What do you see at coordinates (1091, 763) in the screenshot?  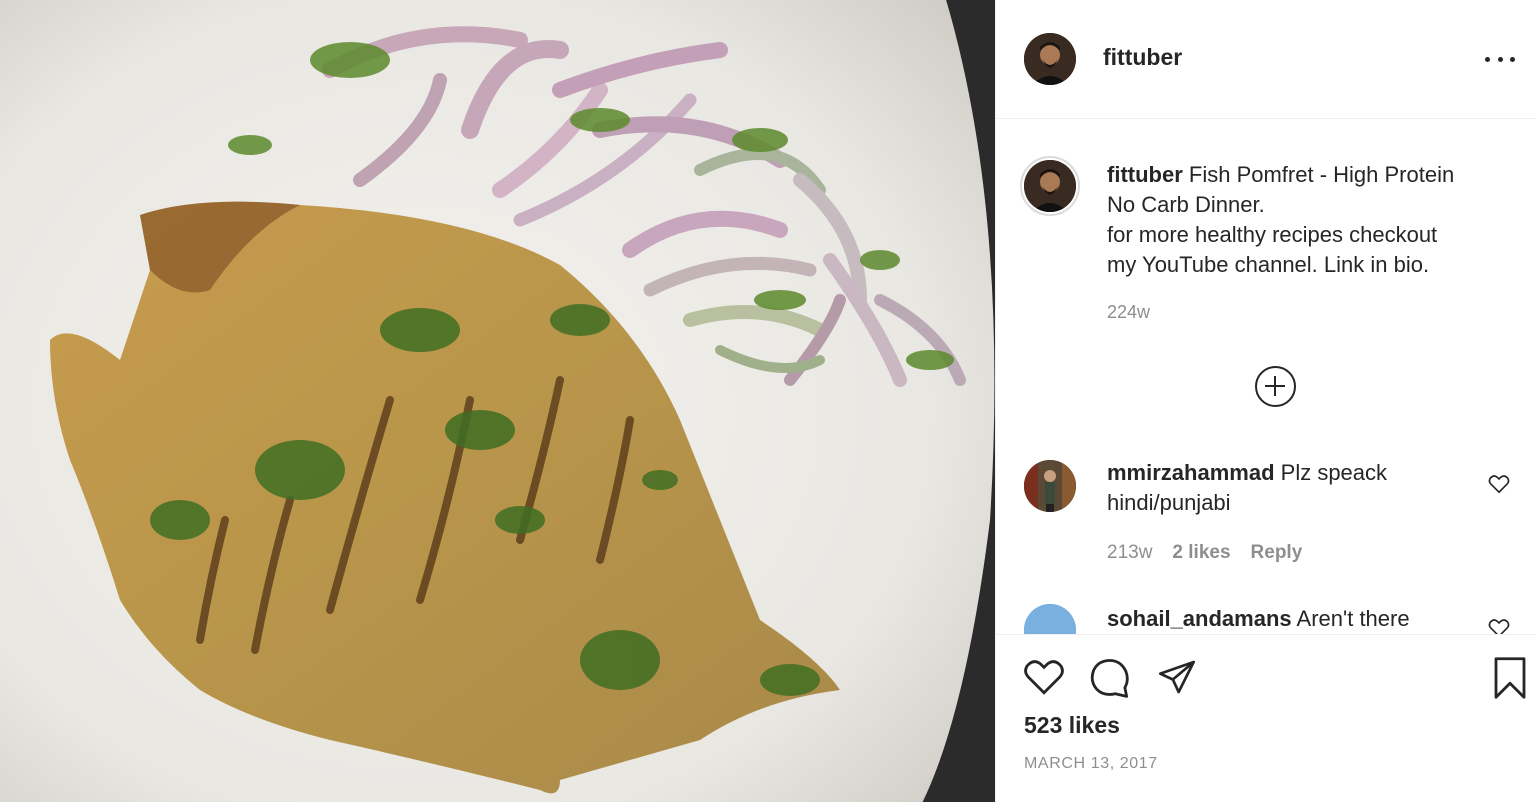 I see `post-date: MARCH 13, 2017` at bounding box center [1091, 763].